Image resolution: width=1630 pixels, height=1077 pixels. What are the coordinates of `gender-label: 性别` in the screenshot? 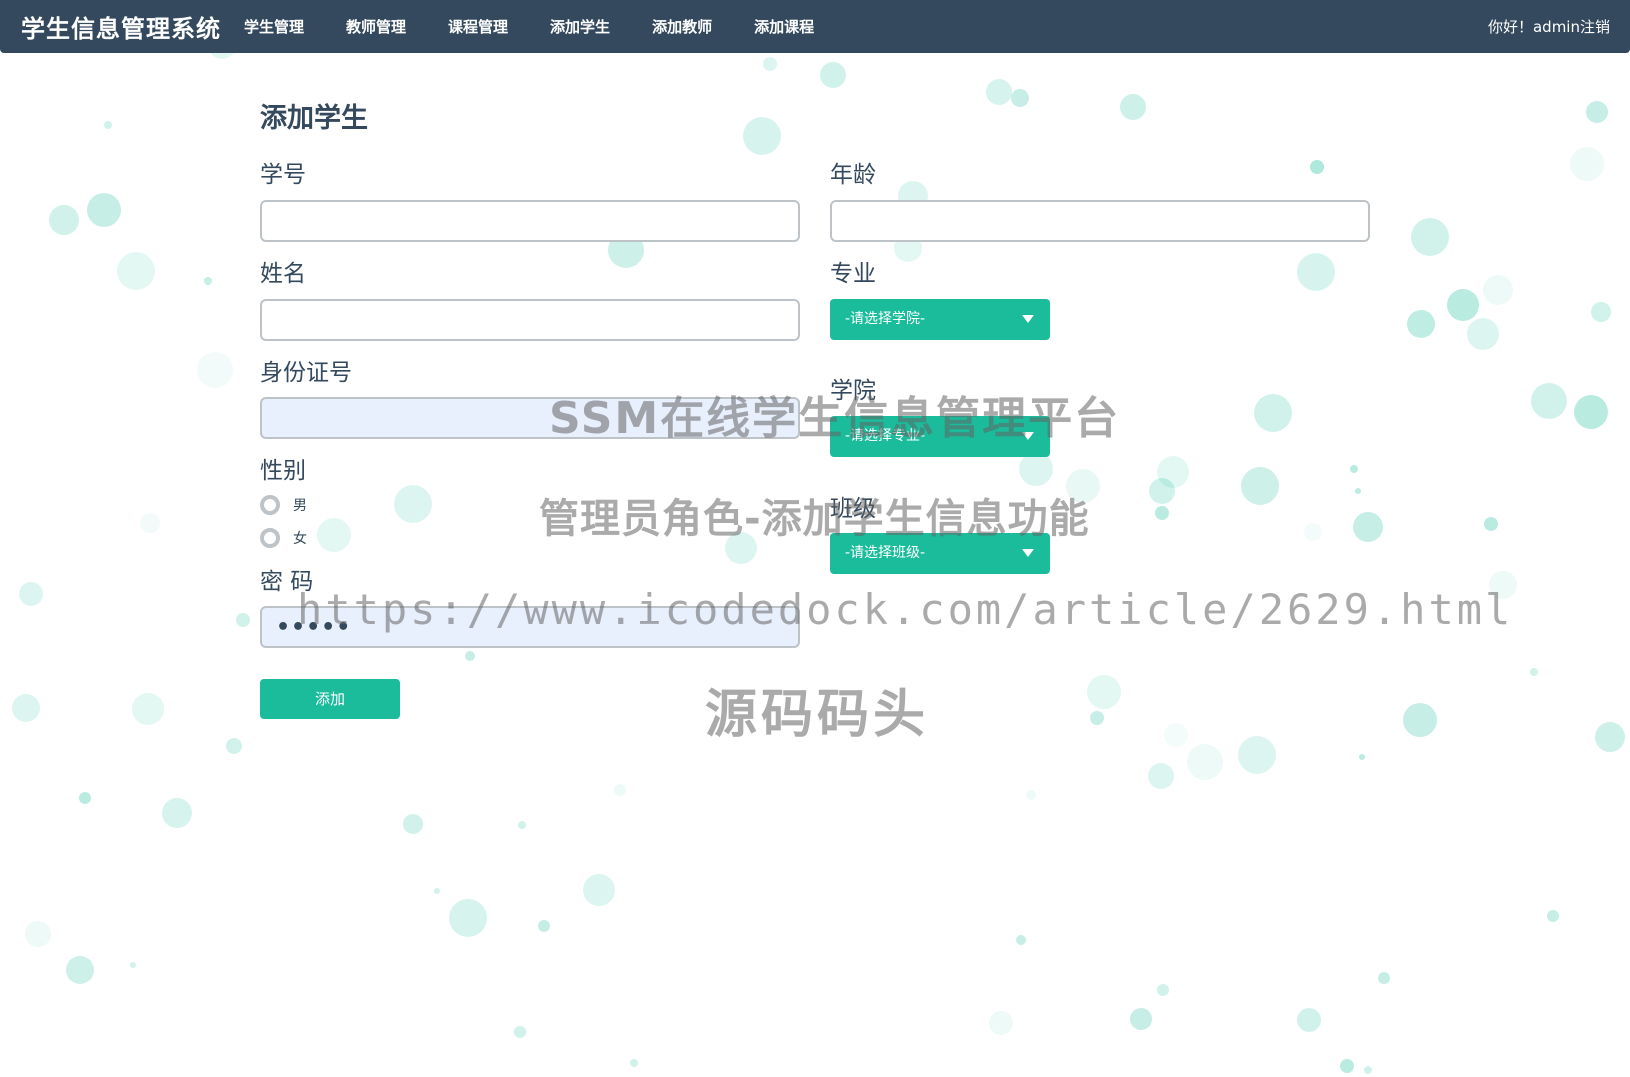 It's located at (283, 471).